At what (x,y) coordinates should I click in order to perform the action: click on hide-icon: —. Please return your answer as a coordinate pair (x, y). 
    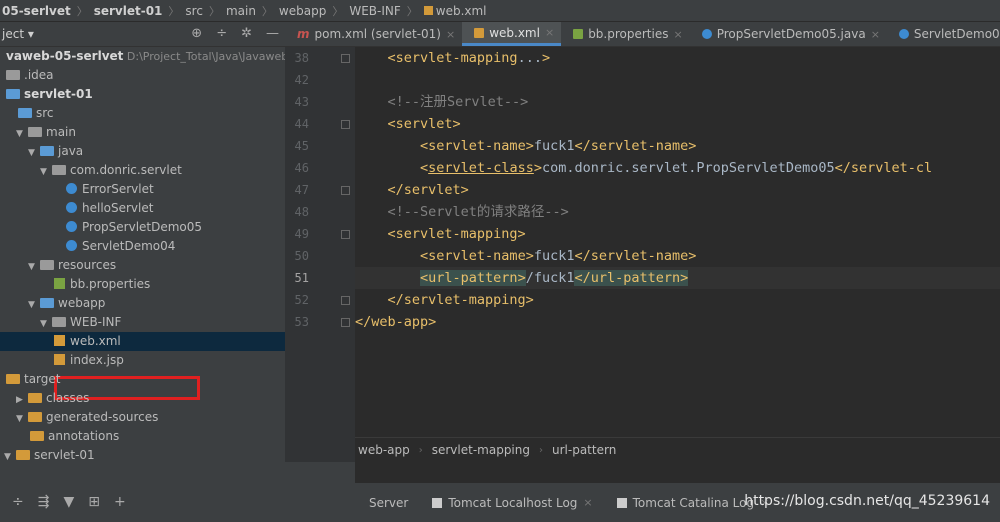
    Looking at the image, I should click on (272, 33).